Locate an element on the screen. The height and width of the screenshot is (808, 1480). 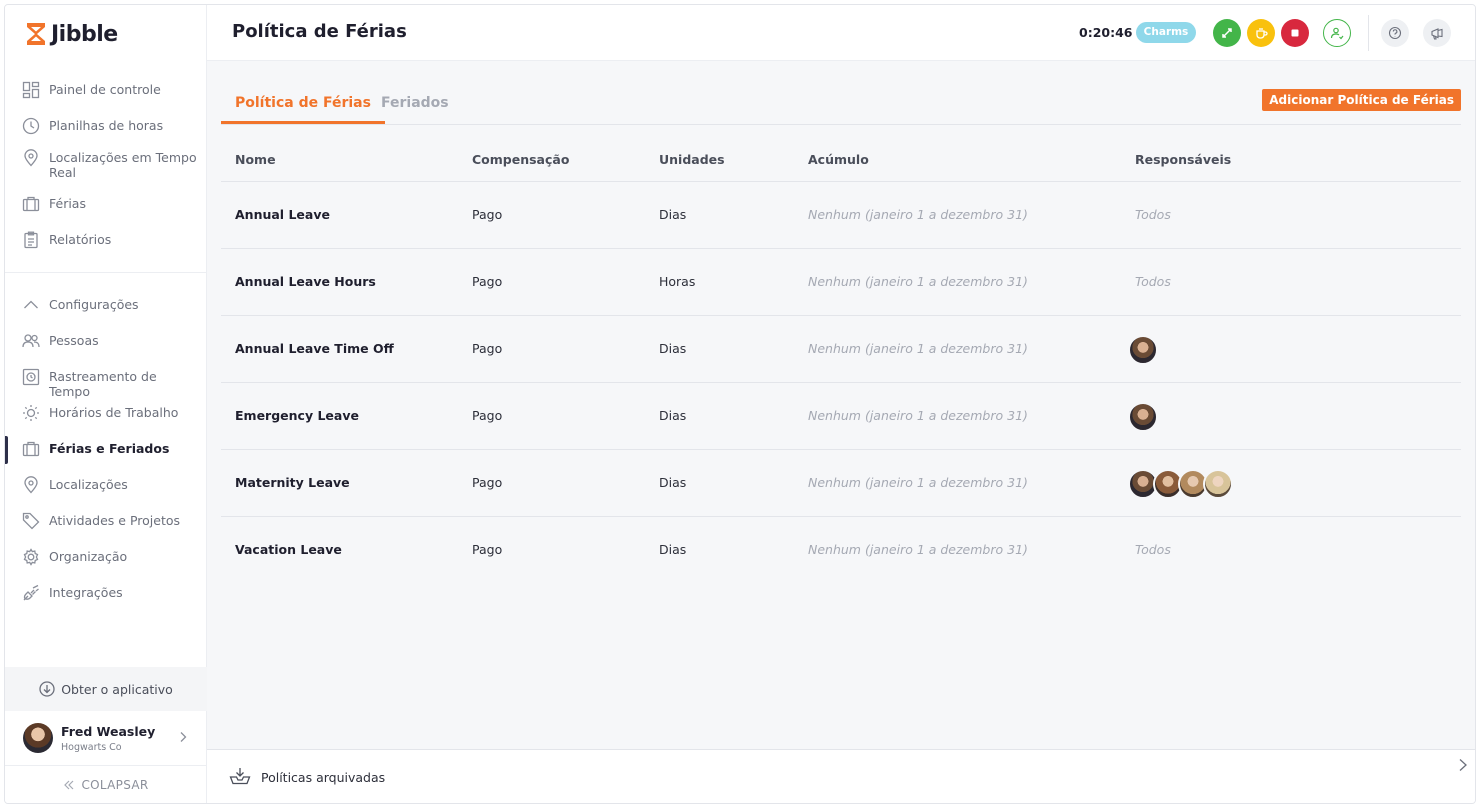
sidebar-item-activities-projects: Atividades e Projetos is located at coordinates (111, 521).